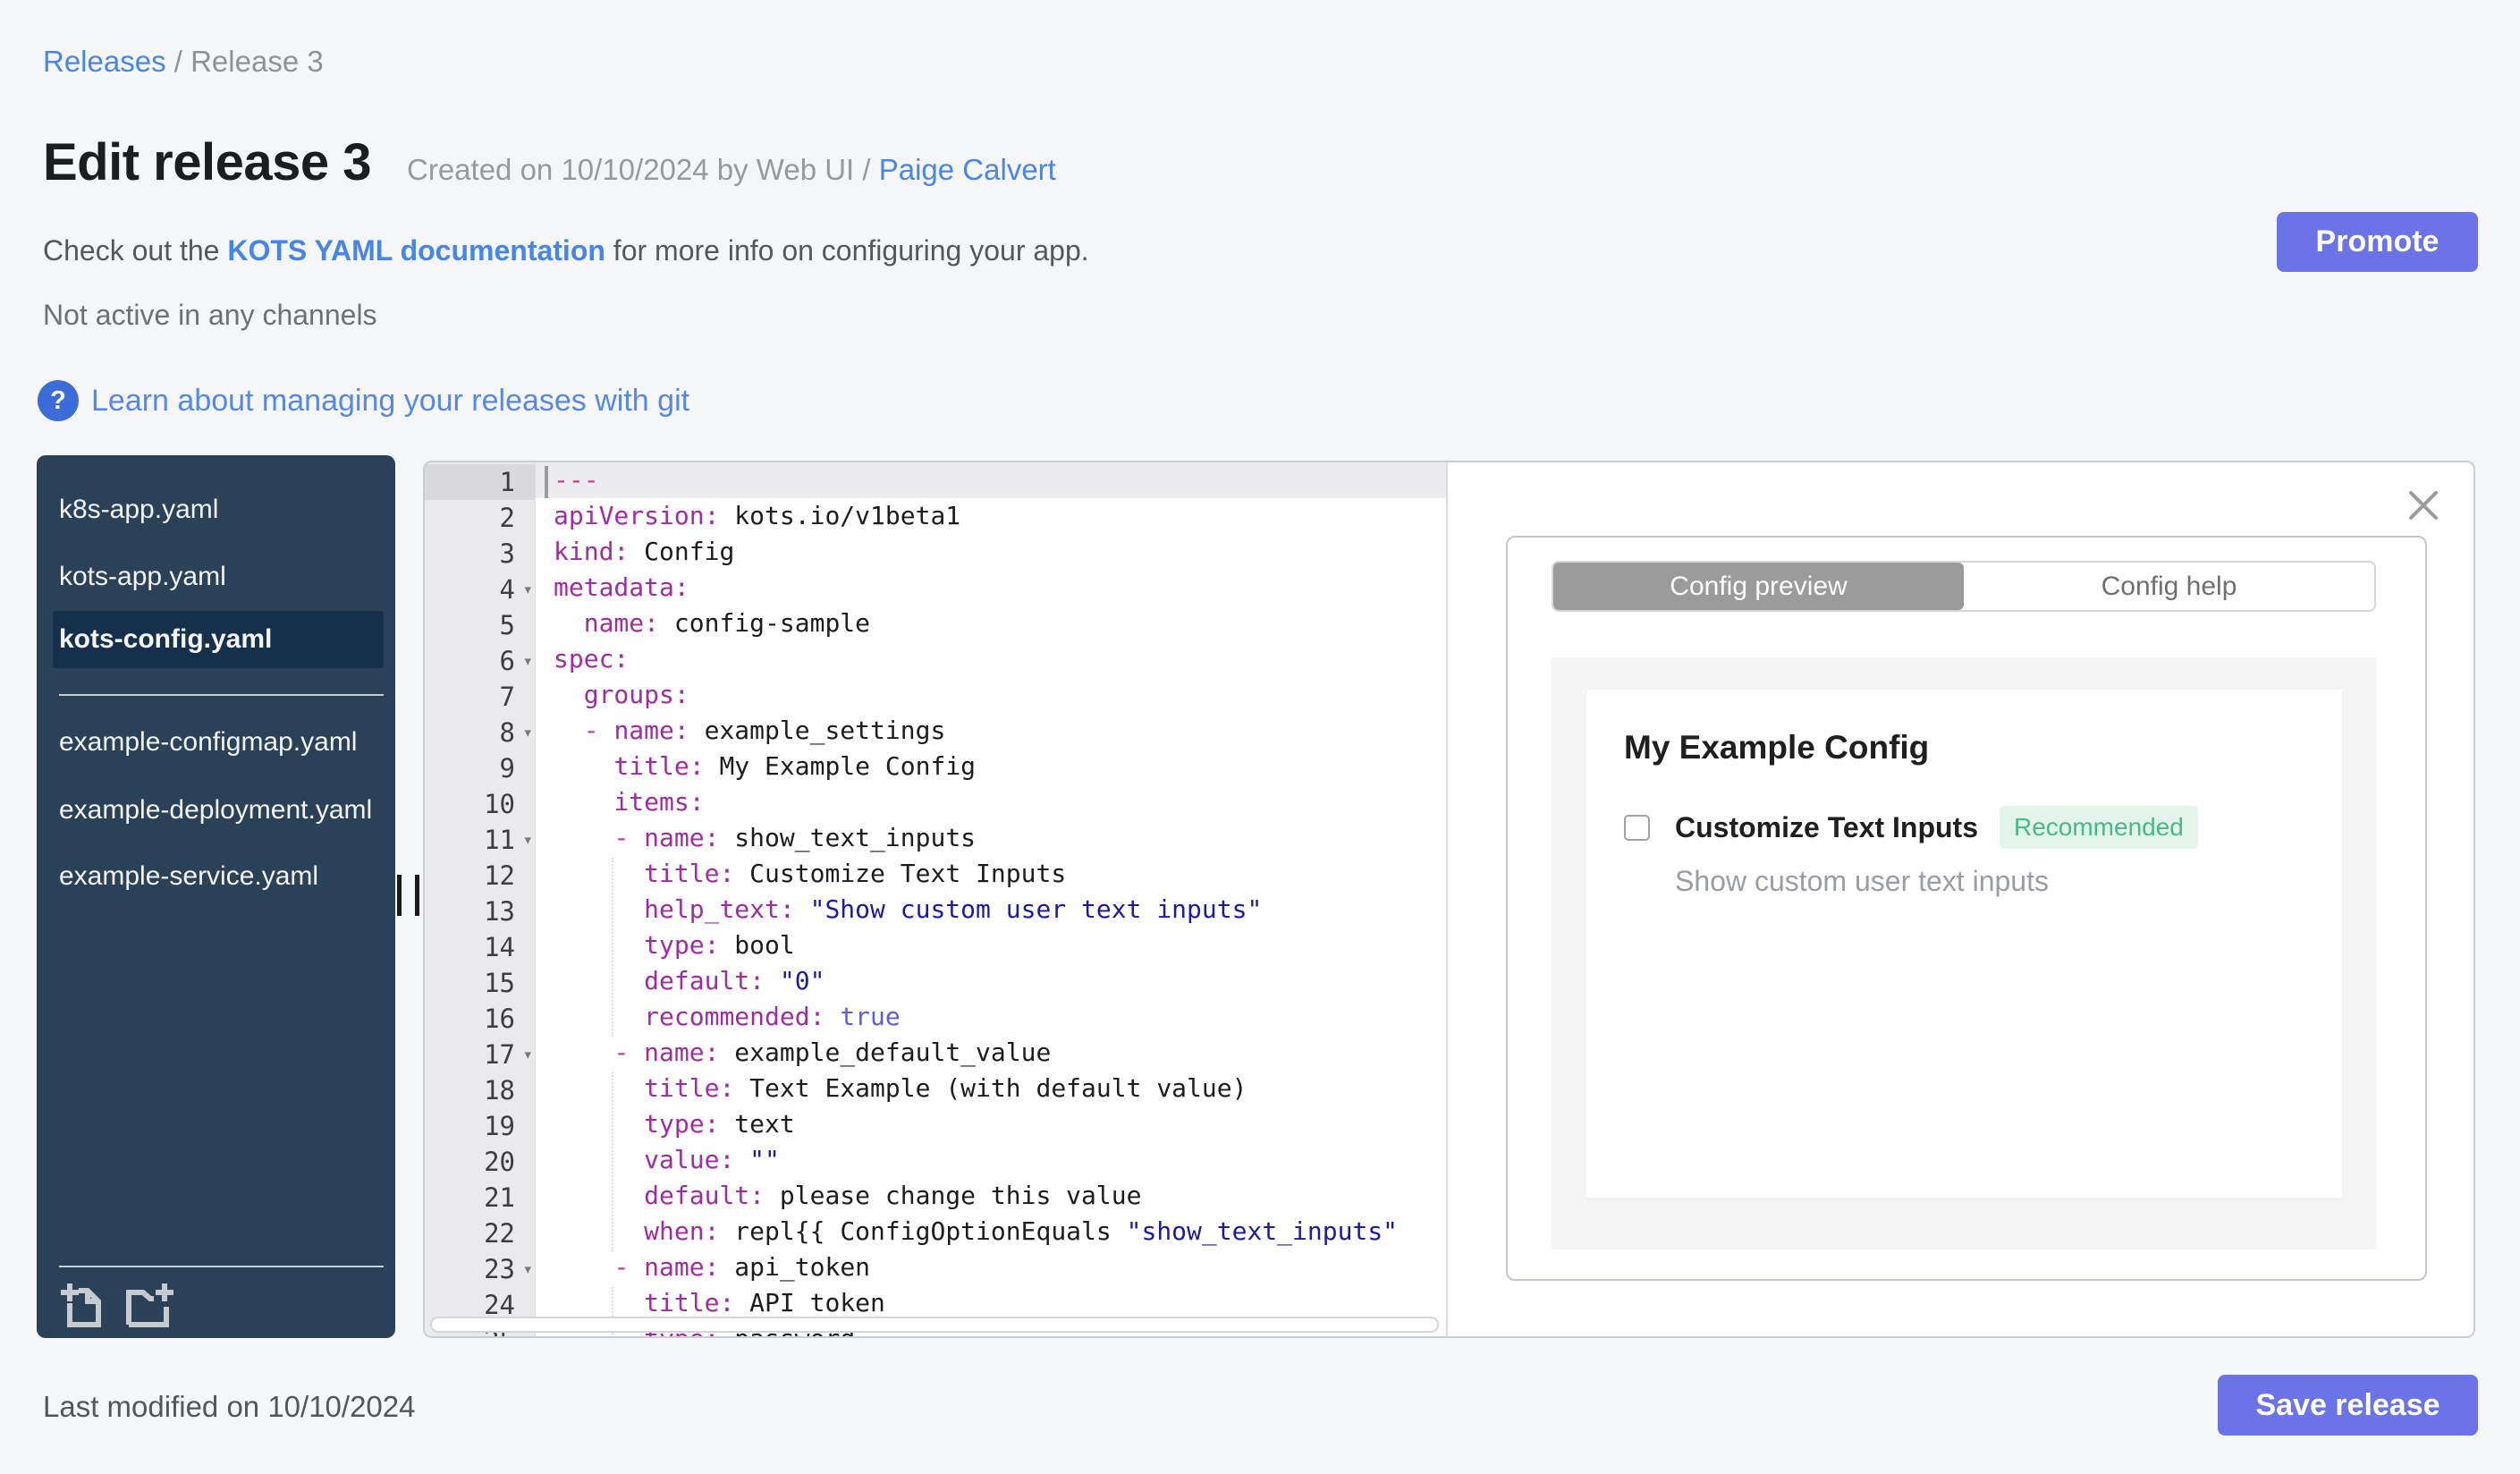 The image size is (2520, 1474). I want to click on line-number-11: 11 ▾, so click(480, 840).